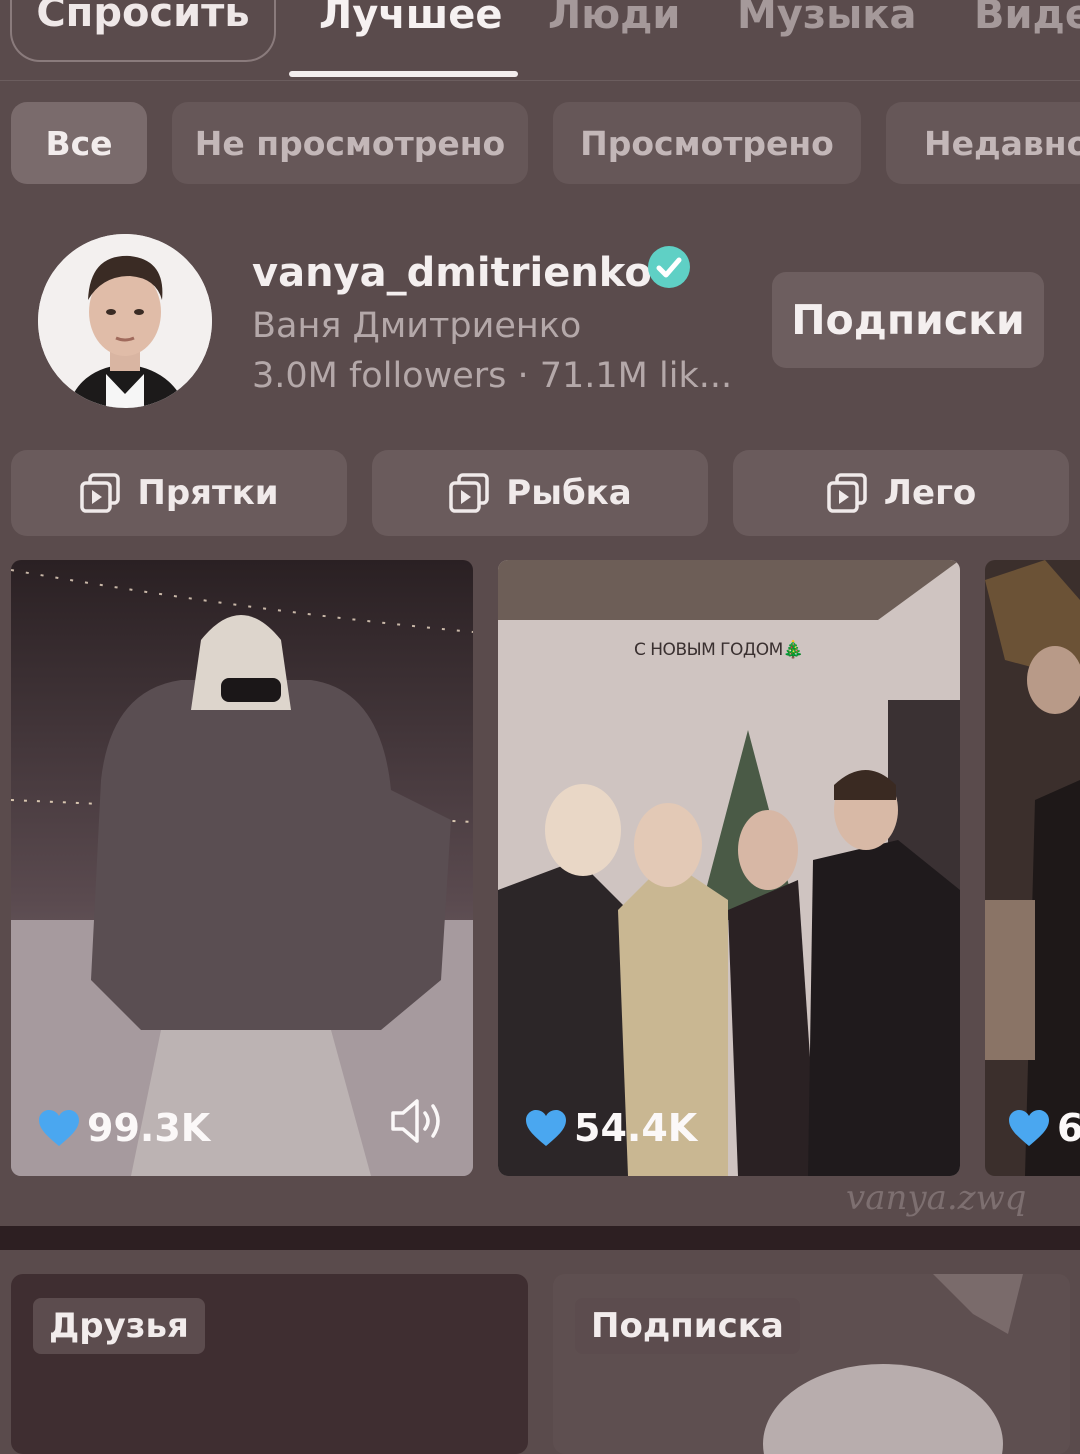  Describe the element at coordinates (540, 1238) in the screenshot. I see `section-divider` at that location.